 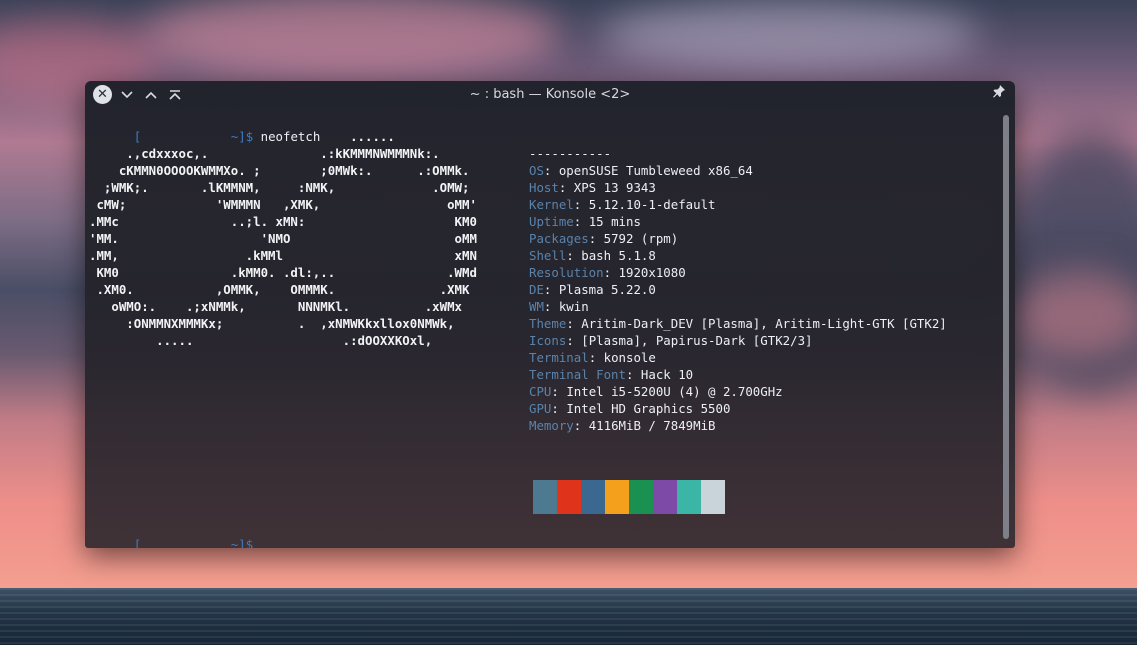 I want to click on info-value: Intel i5-5200U (4) @ 2.700GHz, so click(x=674, y=391).